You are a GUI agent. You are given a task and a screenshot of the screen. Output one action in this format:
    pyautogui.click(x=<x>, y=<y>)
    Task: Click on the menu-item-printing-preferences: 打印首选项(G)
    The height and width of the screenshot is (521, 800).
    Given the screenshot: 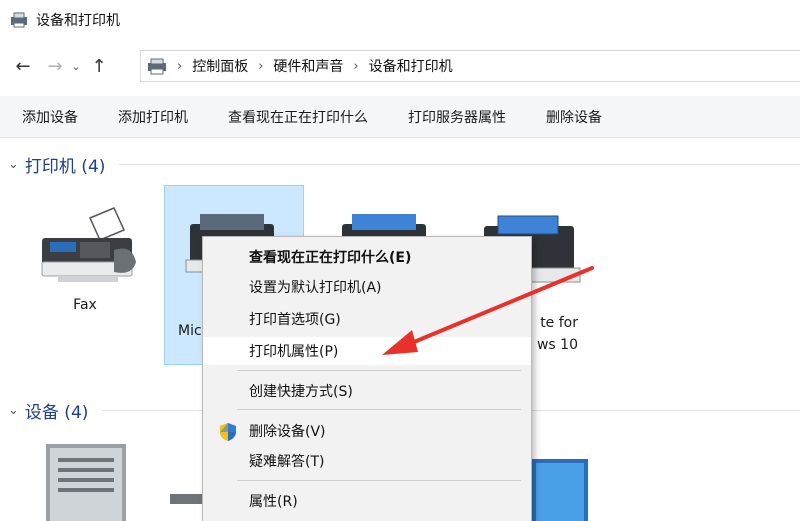 What is the action you would take?
    pyautogui.click(x=367, y=319)
    